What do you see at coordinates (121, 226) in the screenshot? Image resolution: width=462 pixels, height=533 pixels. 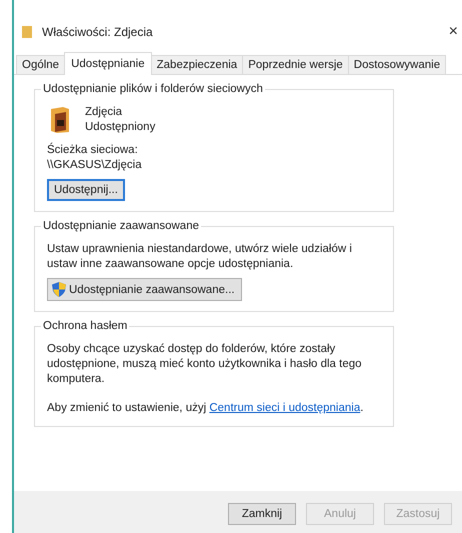 I see `group-title: Udostępnianie zaawansowane` at bounding box center [121, 226].